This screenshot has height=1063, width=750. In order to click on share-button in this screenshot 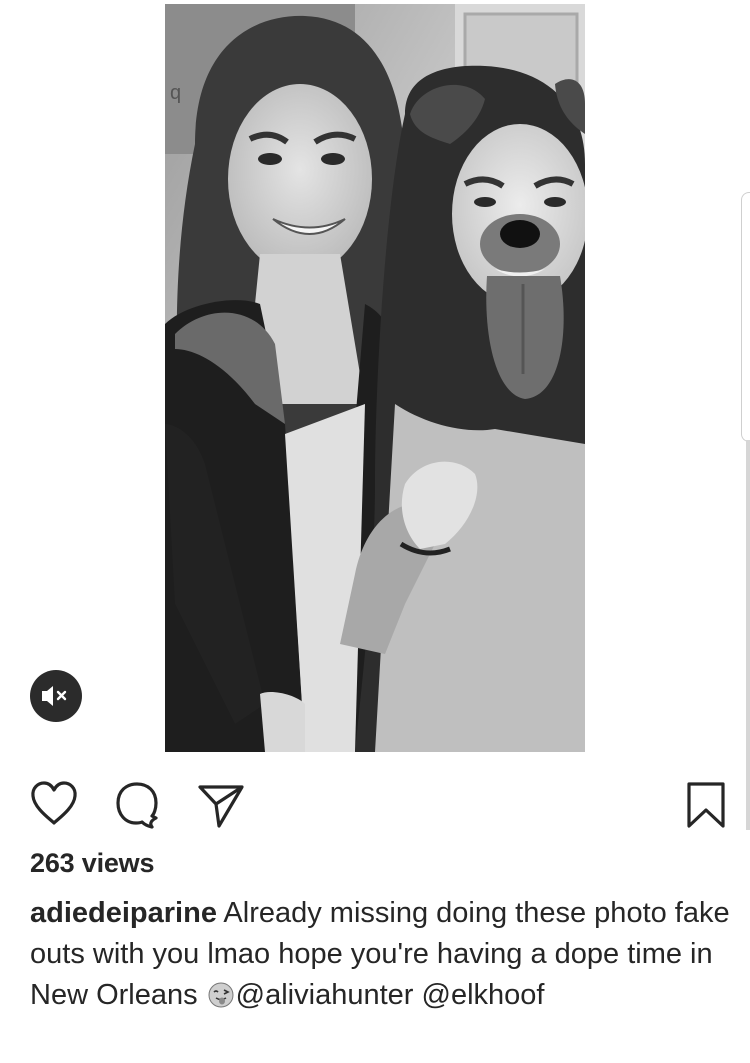, I will do `click(221, 804)`.